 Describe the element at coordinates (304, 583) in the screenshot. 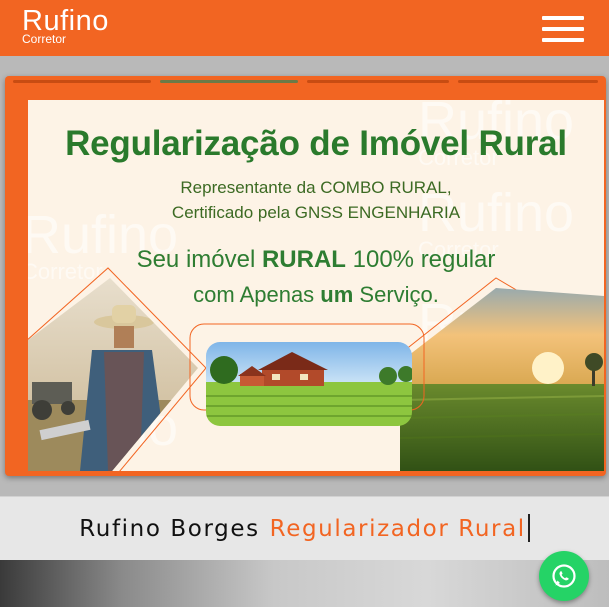

I see `bottom-background-image` at that location.